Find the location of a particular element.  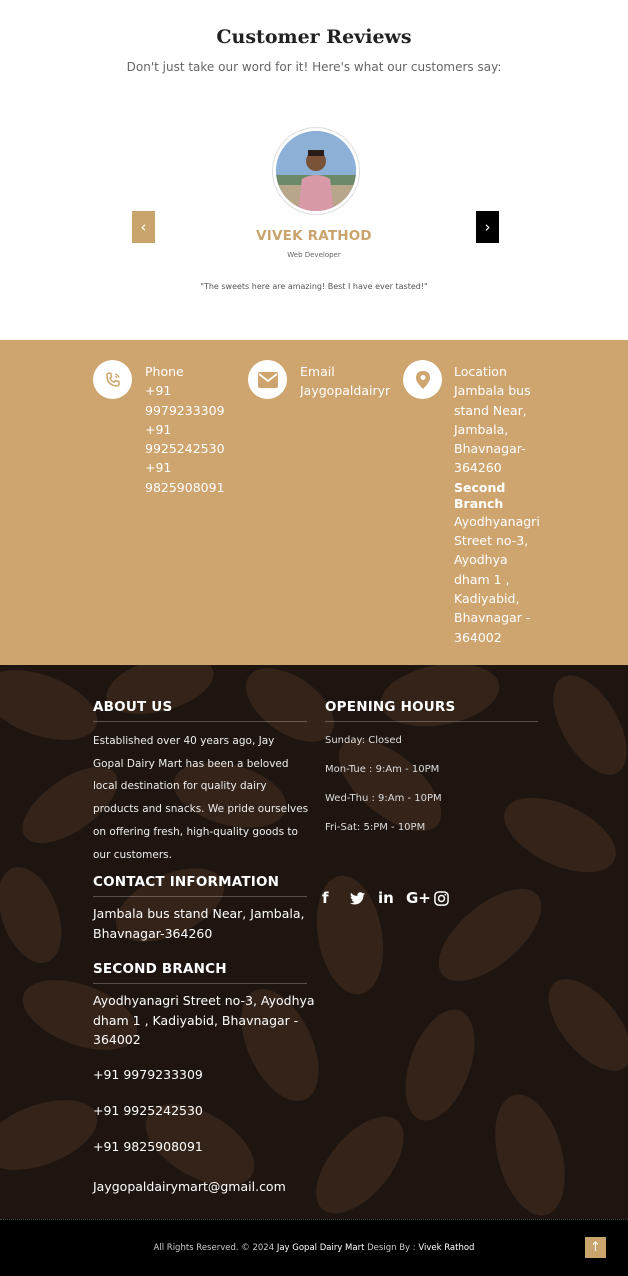

design-by-label: Design By : is located at coordinates (391, 1248).